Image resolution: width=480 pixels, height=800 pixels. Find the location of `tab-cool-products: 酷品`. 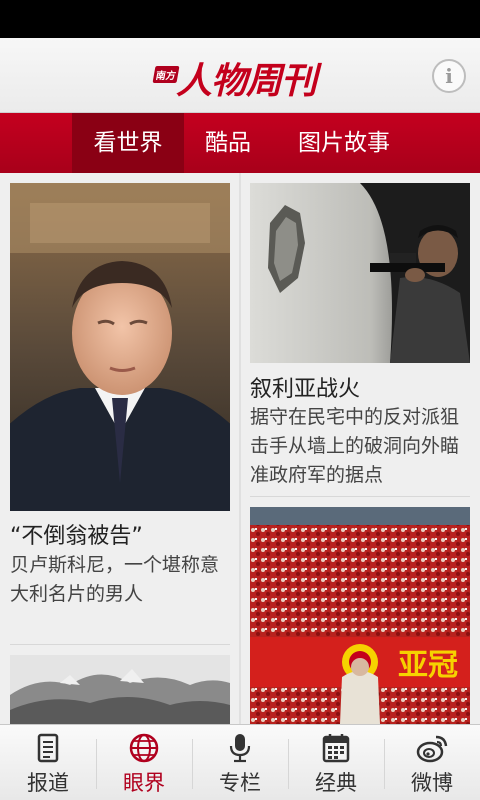

tab-cool-products: 酷品 is located at coordinates (228, 143).